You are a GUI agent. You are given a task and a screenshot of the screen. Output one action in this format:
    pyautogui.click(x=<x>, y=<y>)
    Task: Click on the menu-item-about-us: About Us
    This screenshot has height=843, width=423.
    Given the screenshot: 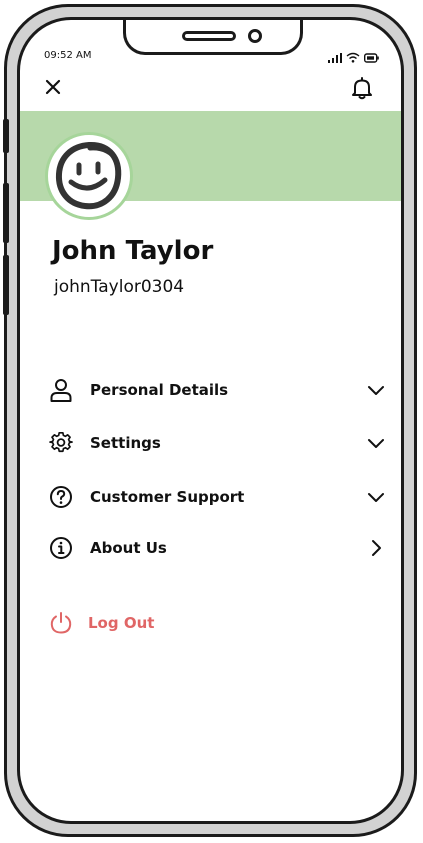 What is the action you would take?
    pyautogui.click(x=217, y=548)
    